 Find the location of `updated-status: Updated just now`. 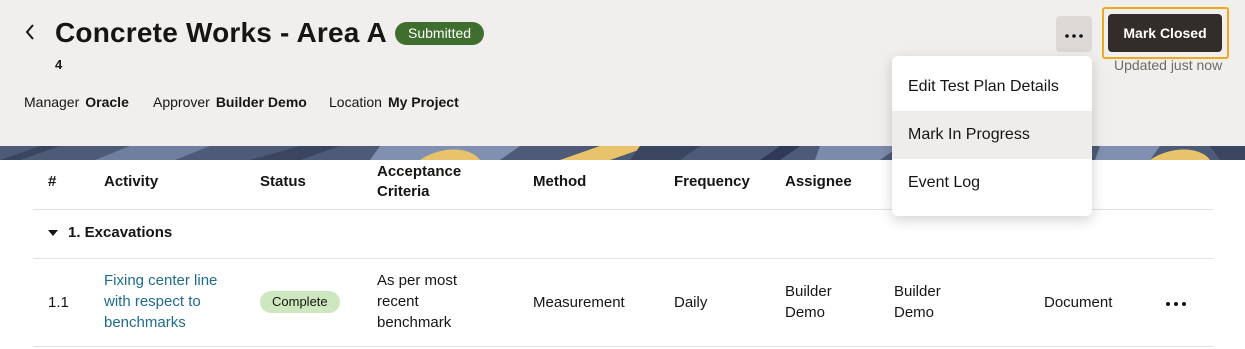

updated-status: Updated just now is located at coordinates (1168, 65).